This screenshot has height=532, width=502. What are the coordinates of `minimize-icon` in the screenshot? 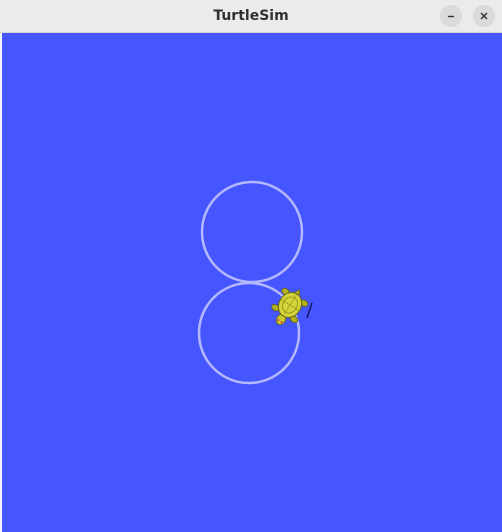 It's located at (451, 16).